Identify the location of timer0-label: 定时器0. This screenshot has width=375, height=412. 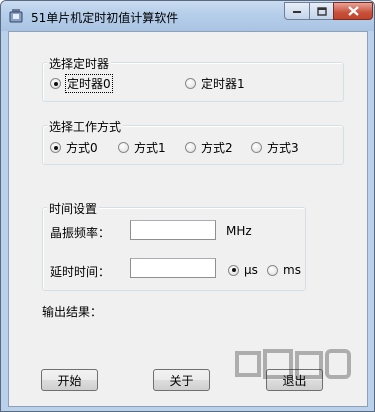
(89, 83).